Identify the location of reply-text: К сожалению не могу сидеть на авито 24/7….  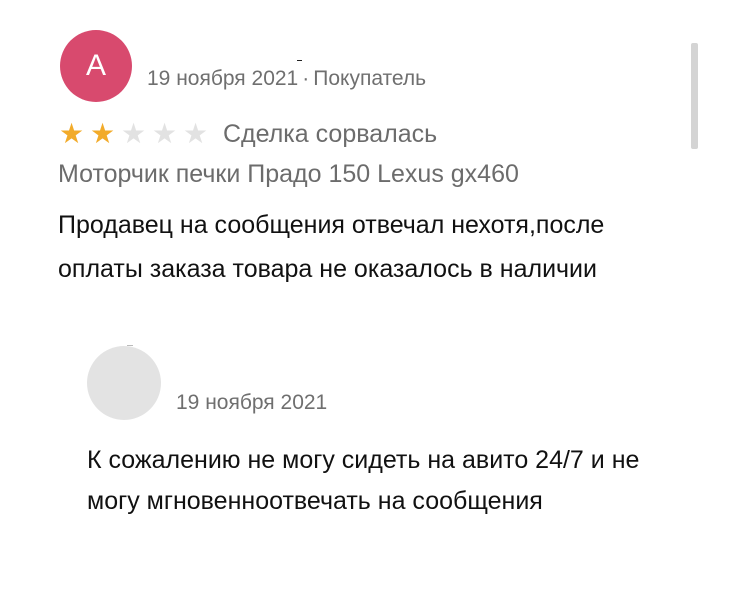
(363, 480).